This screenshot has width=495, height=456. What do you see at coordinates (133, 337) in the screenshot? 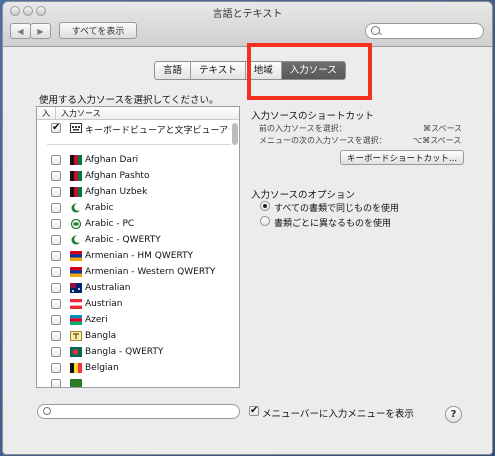
I see `list-item: Bangla` at bounding box center [133, 337].